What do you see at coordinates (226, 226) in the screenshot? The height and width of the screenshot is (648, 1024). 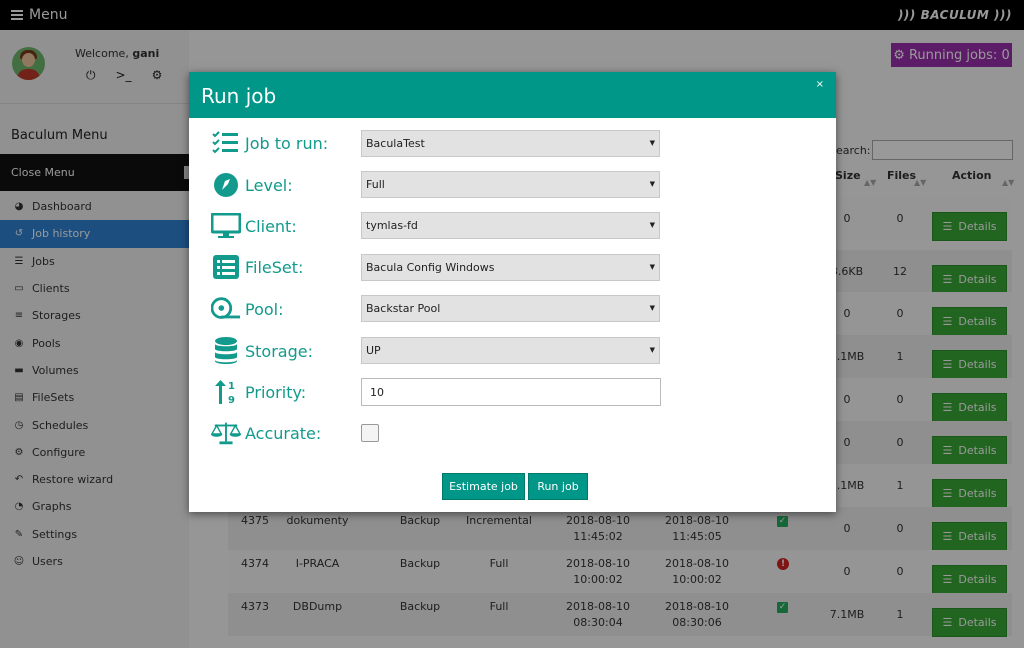 I see `monitor-icon` at bounding box center [226, 226].